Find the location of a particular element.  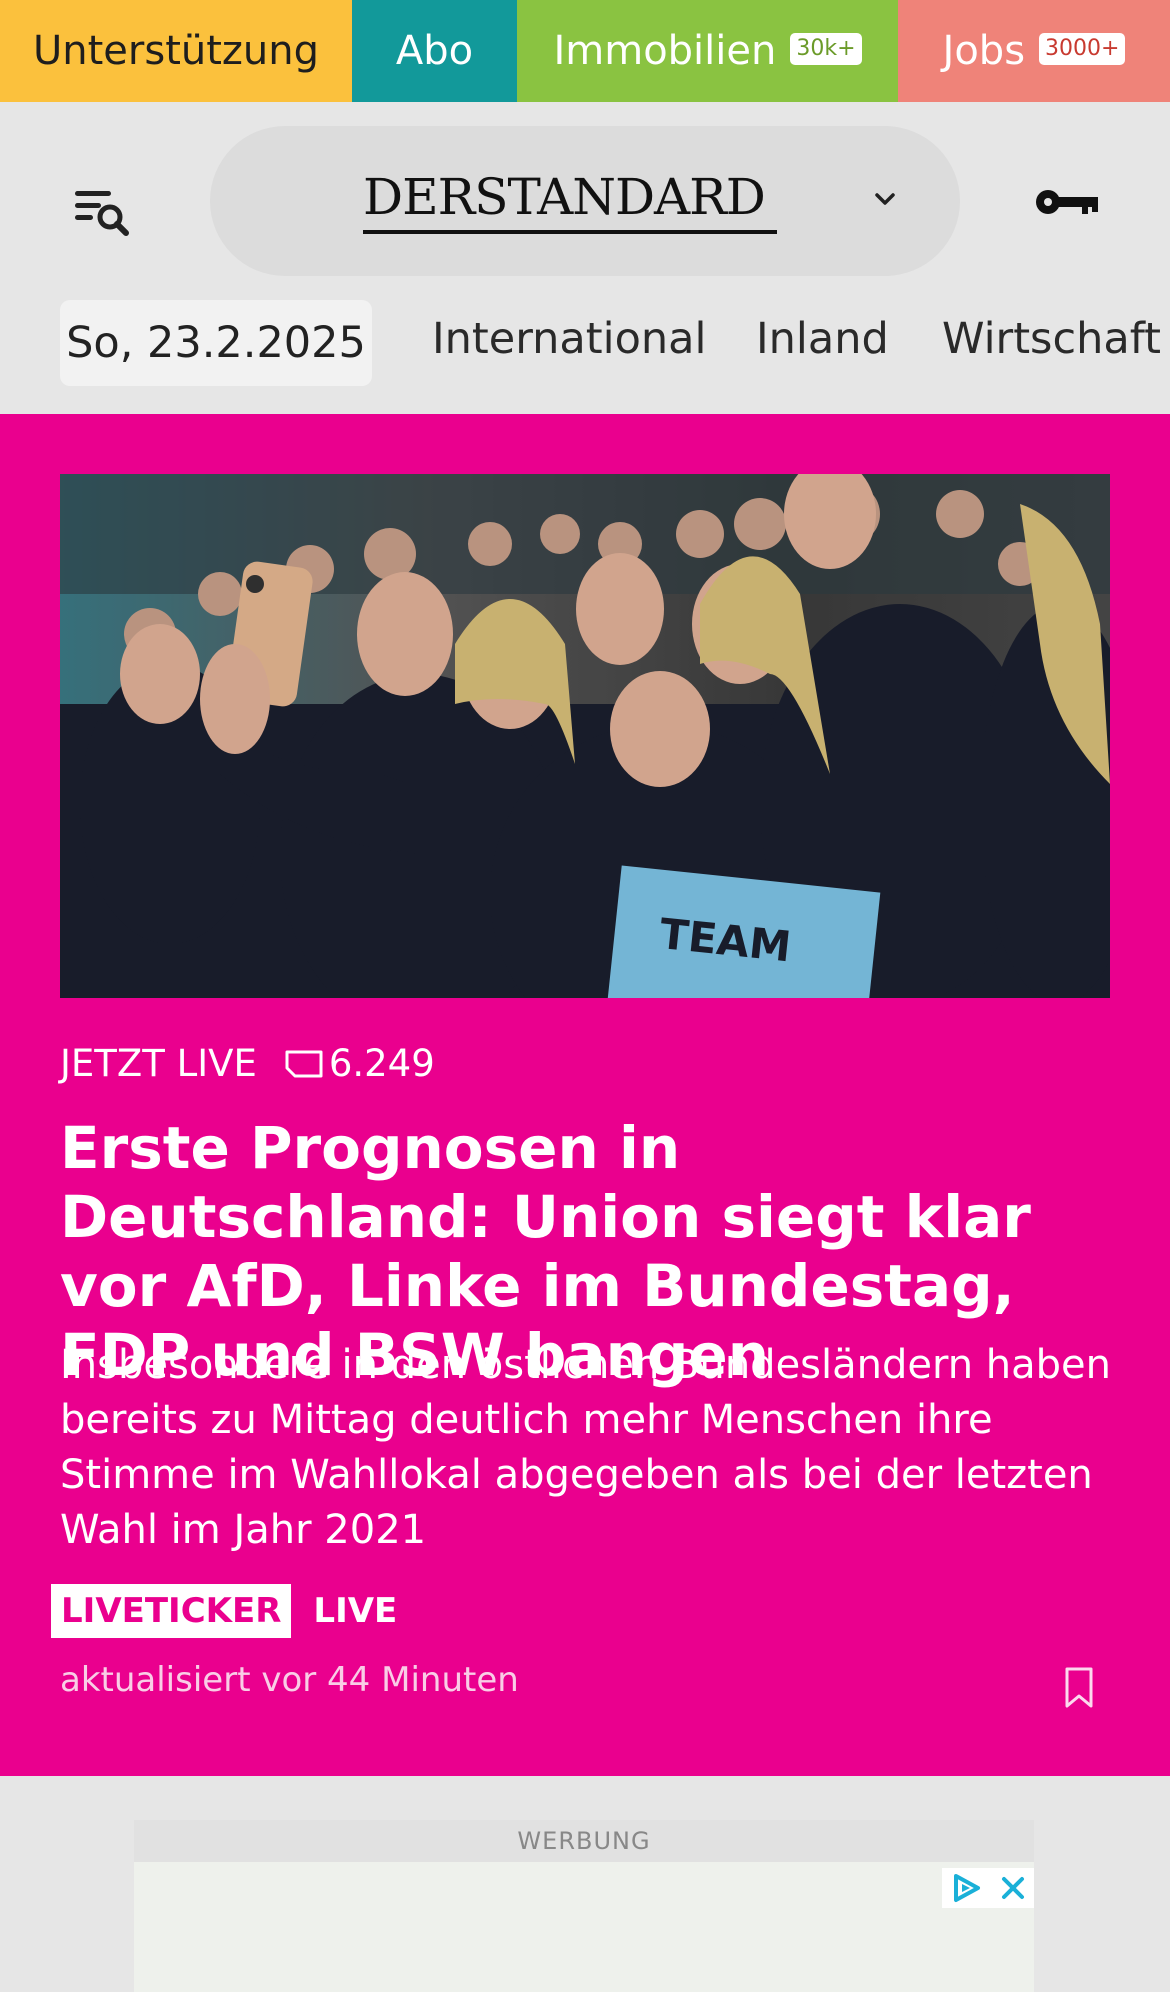

support-label: Unterstützung is located at coordinates (175, 51).